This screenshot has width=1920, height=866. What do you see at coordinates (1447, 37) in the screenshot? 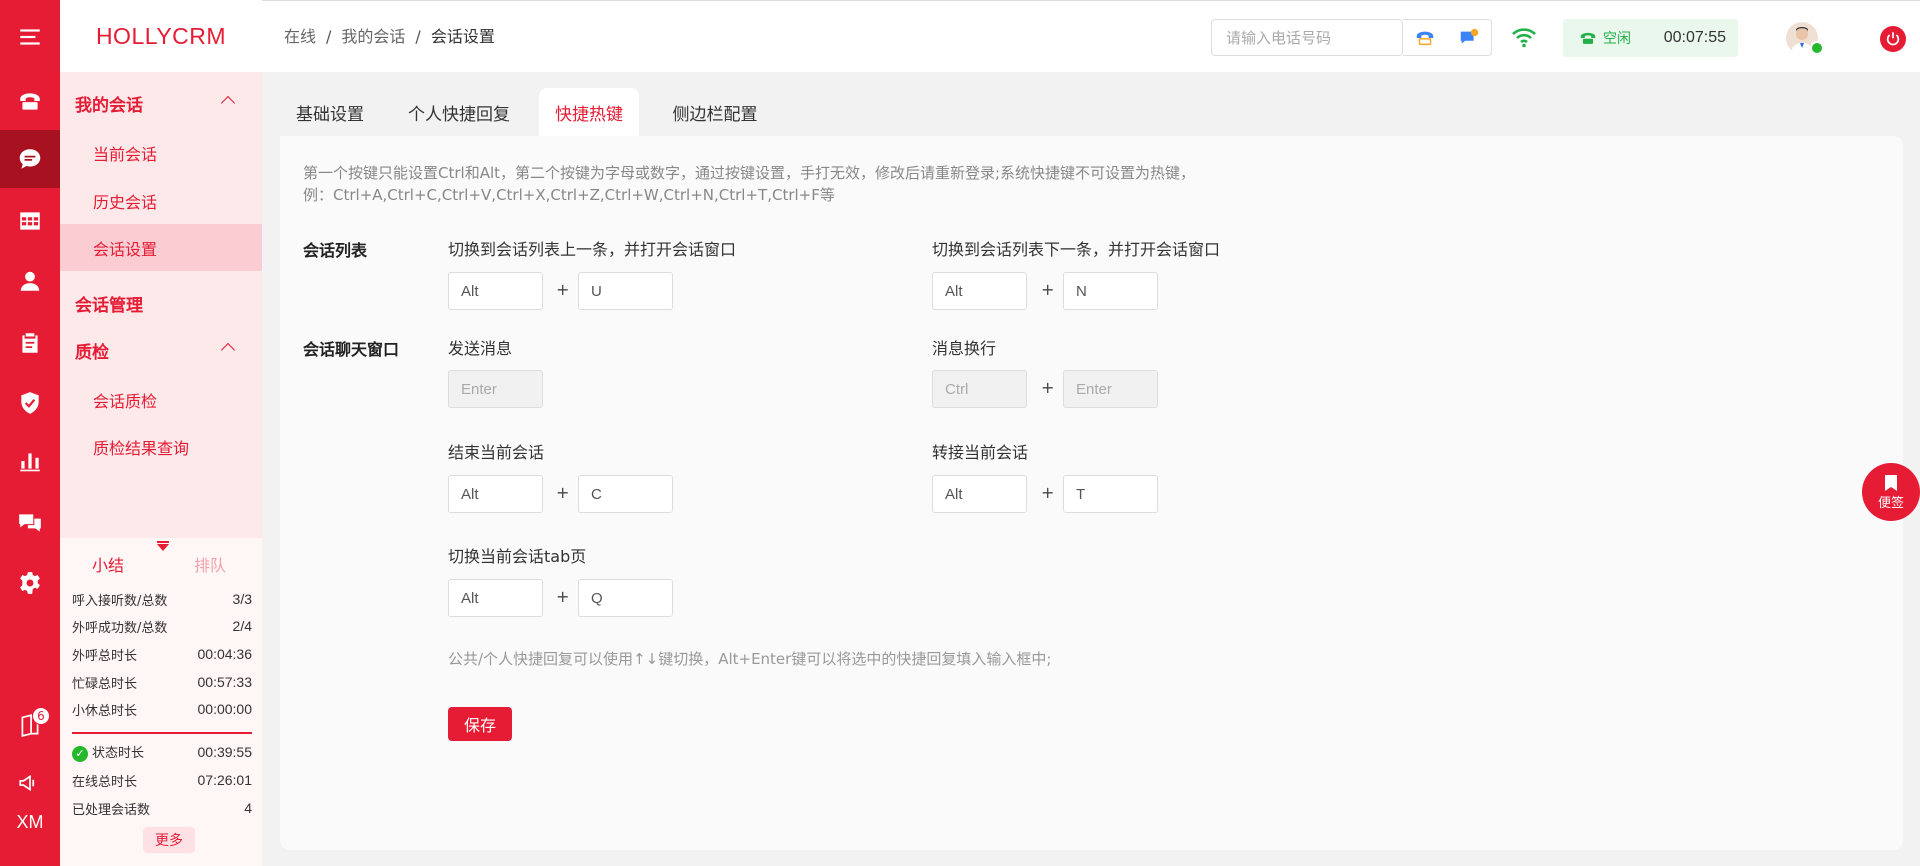
I see `dial-buttons` at bounding box center [1447, 37].